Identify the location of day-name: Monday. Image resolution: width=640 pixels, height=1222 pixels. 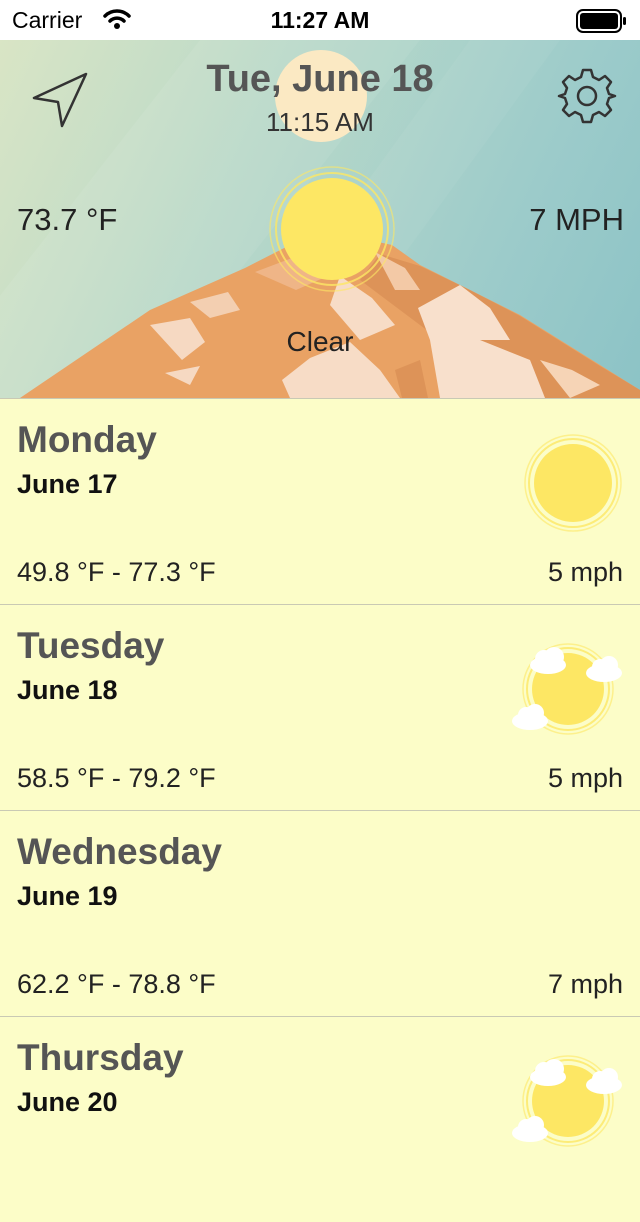
(87, 439).